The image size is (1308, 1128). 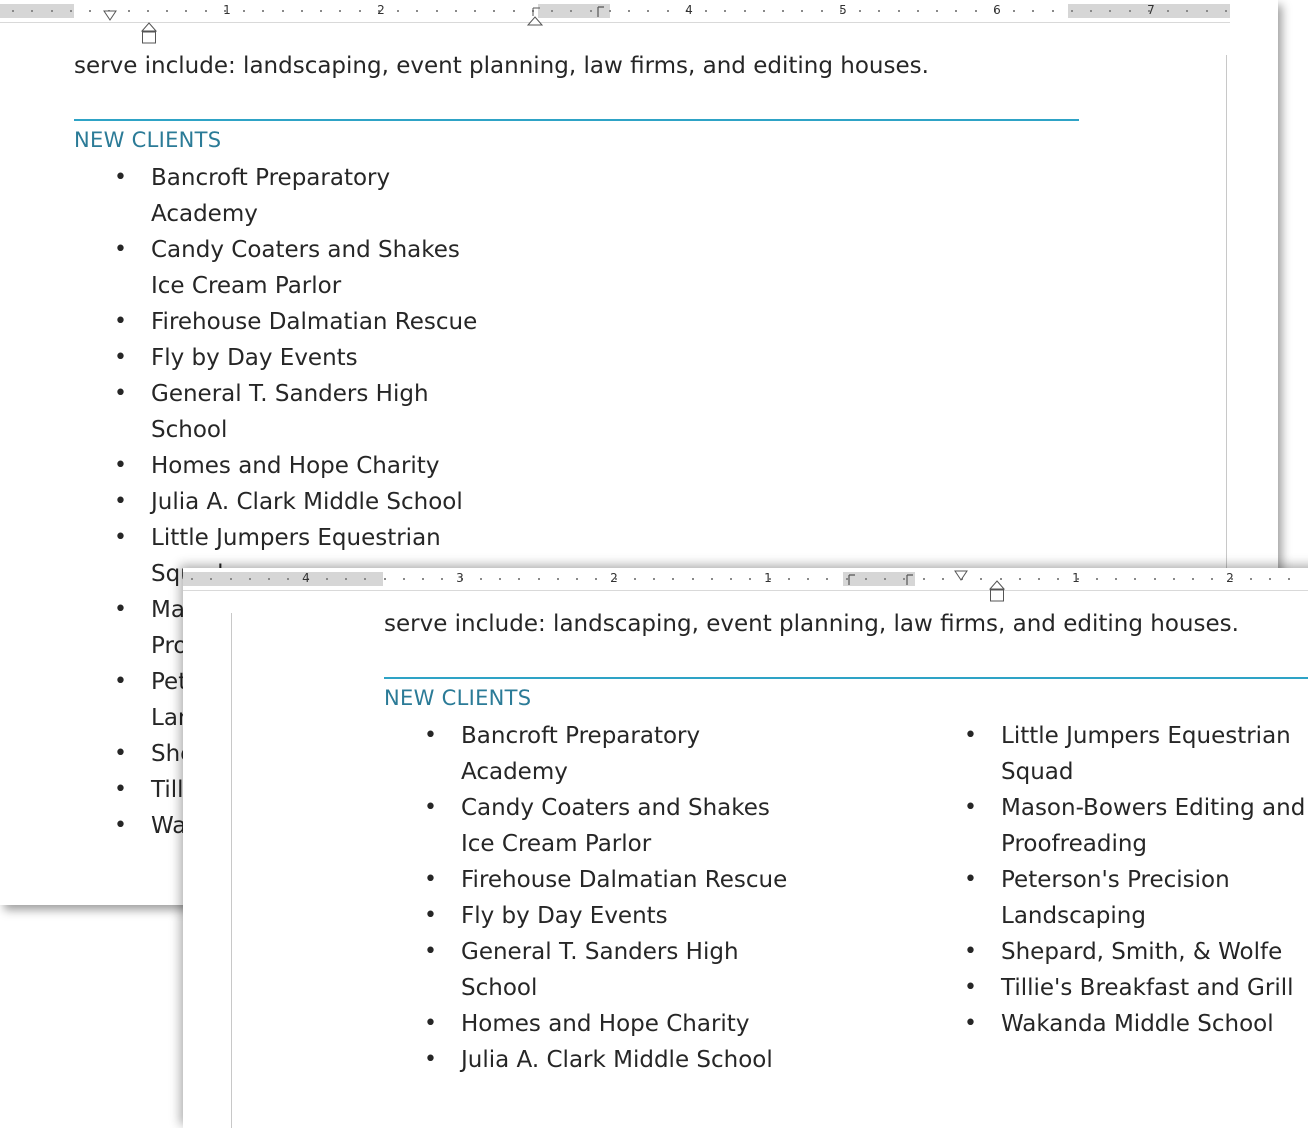 I want to click on list-item: •General T. Sanders HighSchool, so click(x=374, y=412).